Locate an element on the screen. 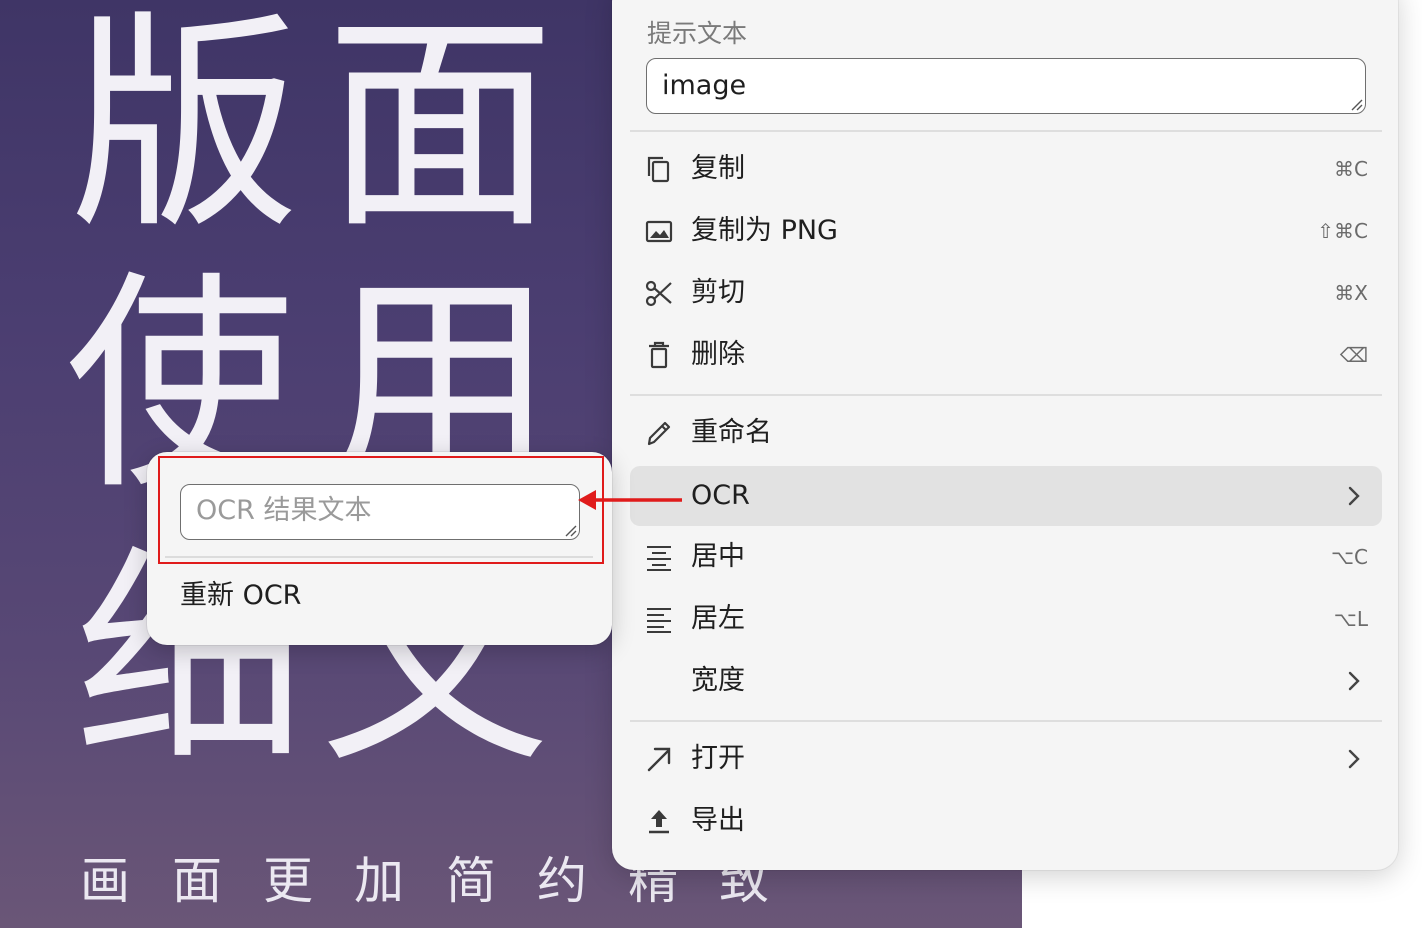  menu-item-shortcut: ⌫ is located at coordinates (1353, 355).